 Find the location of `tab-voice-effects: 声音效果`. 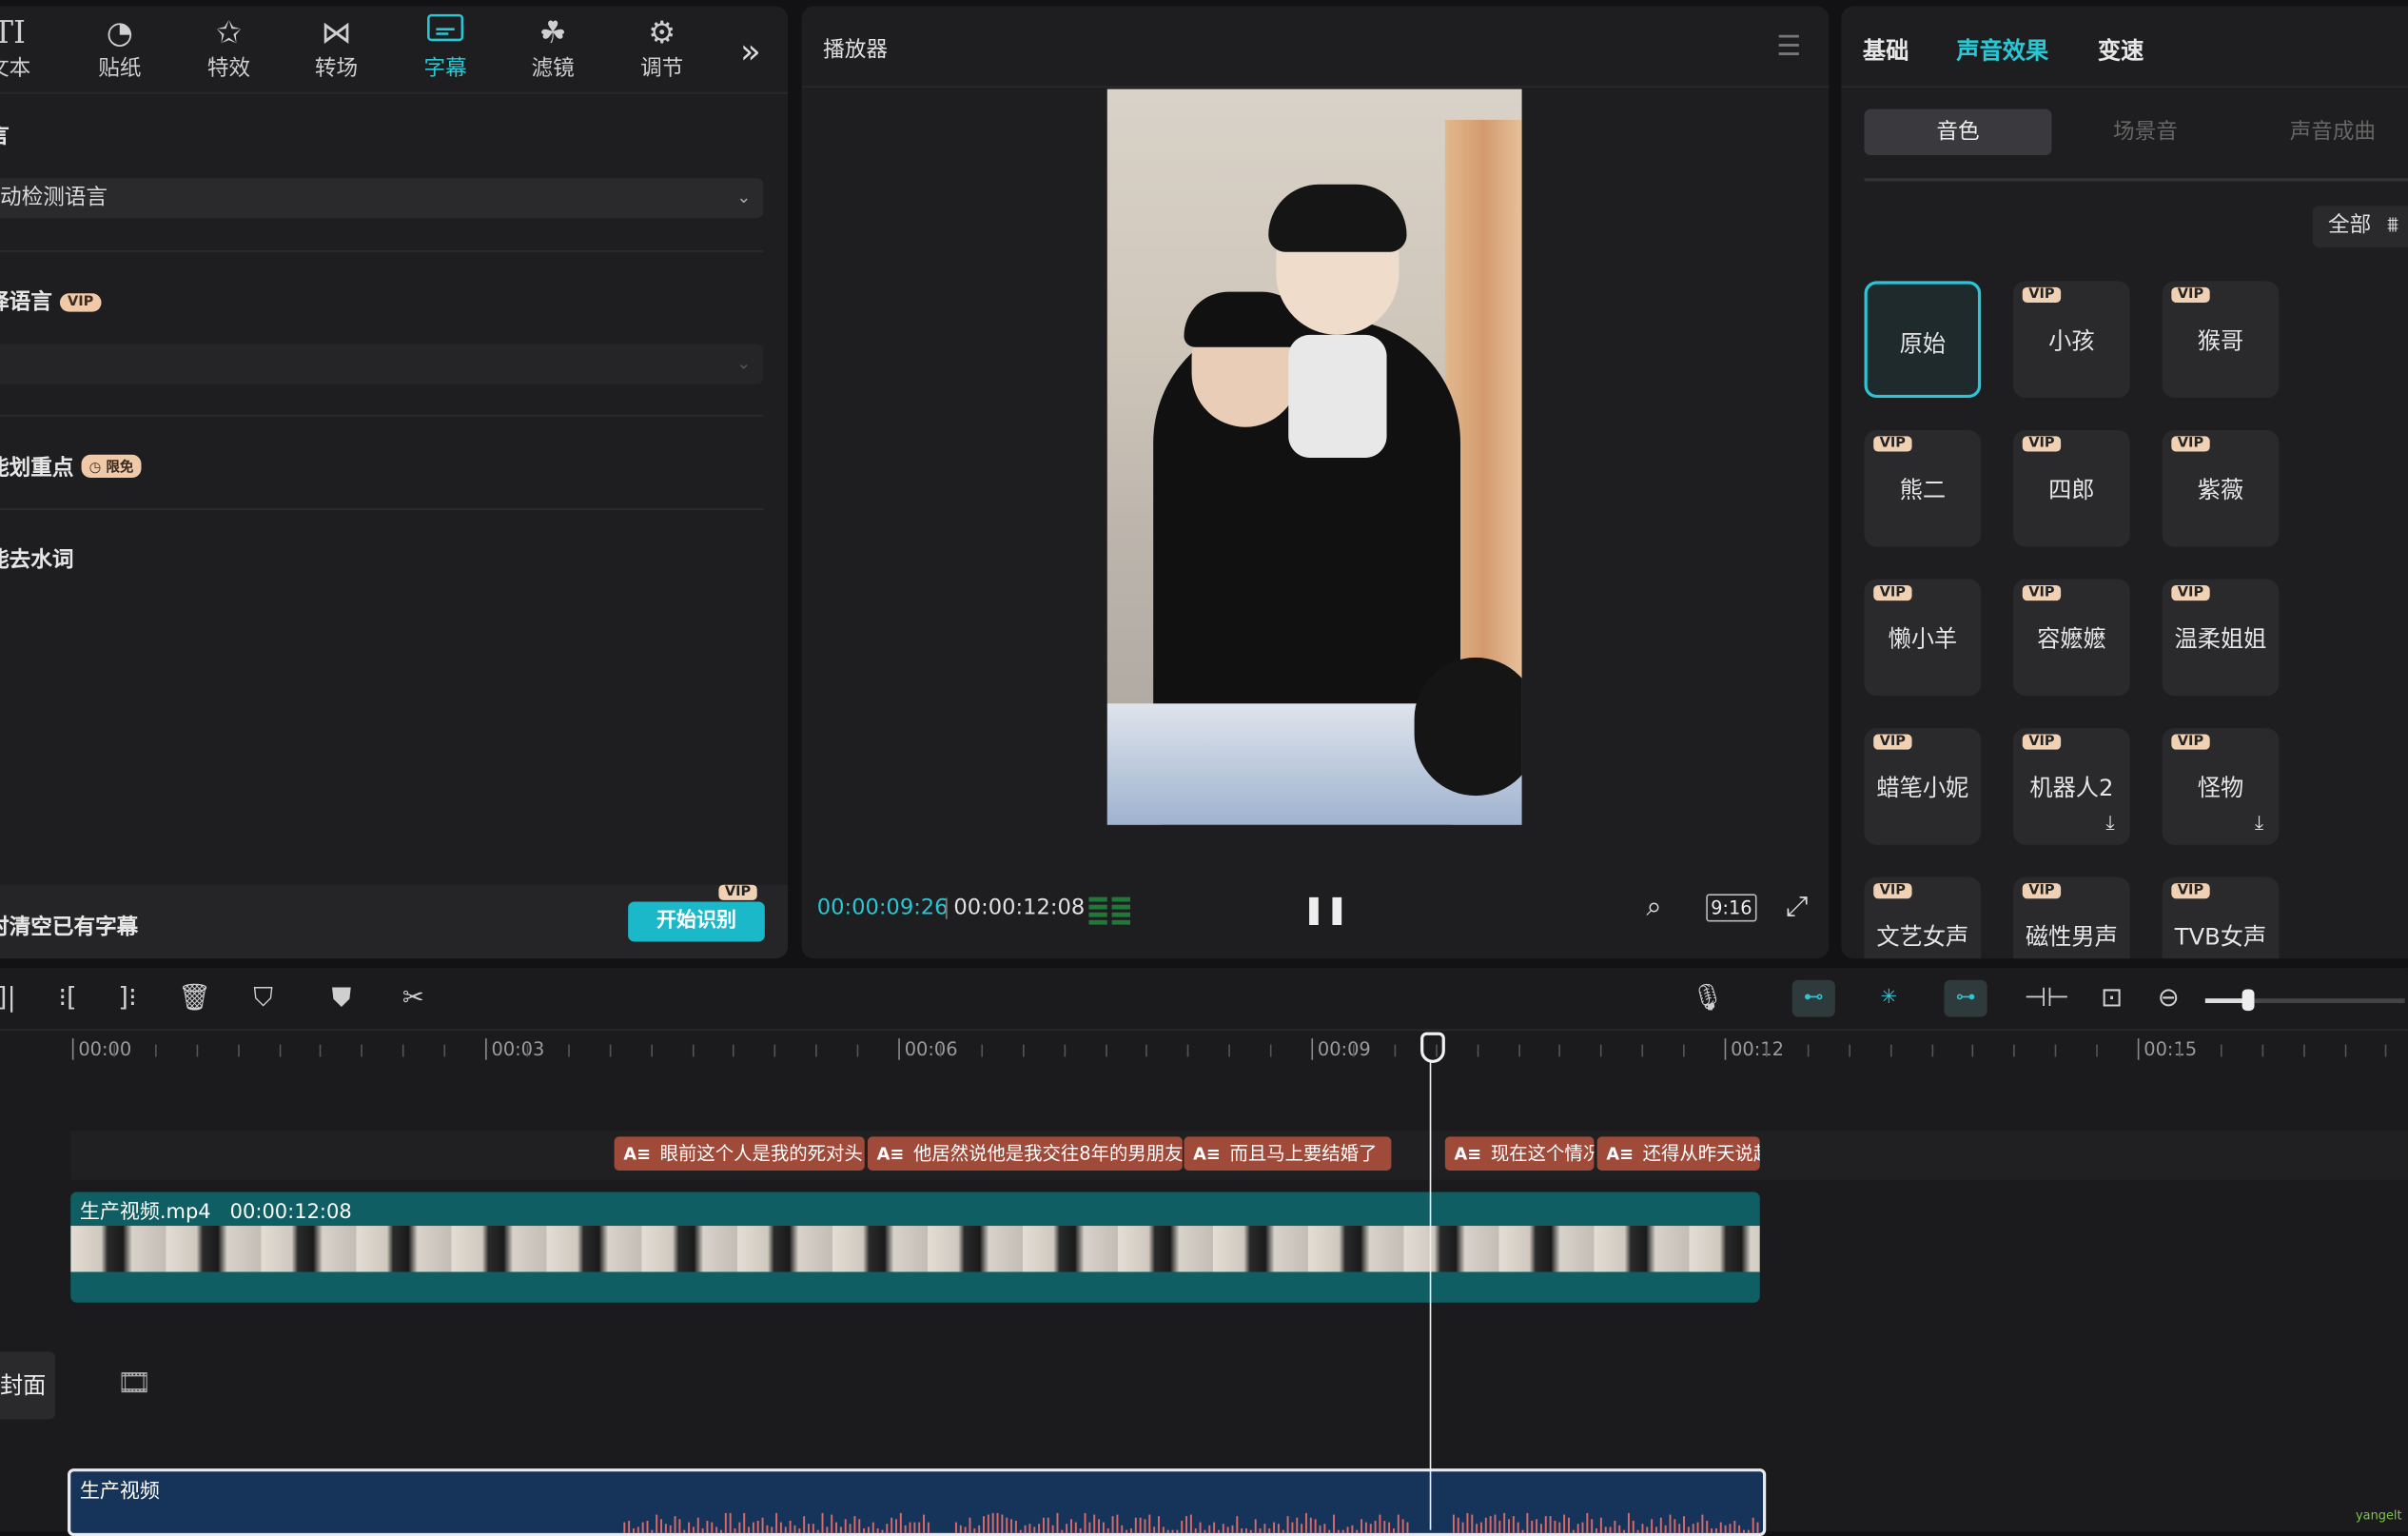

tab-voice-effects: 声音效果 is located at coordinates (2002, 50).